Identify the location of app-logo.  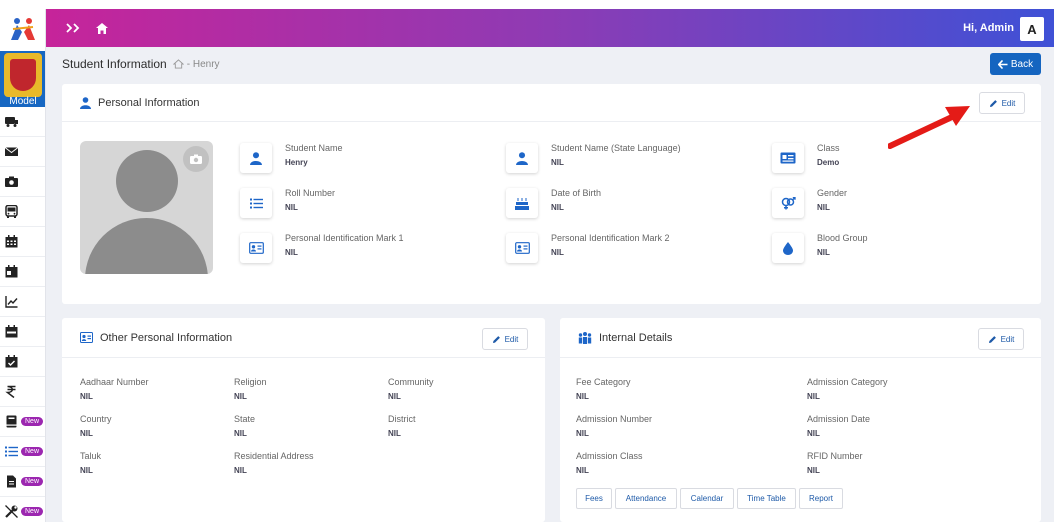
(22, 29).